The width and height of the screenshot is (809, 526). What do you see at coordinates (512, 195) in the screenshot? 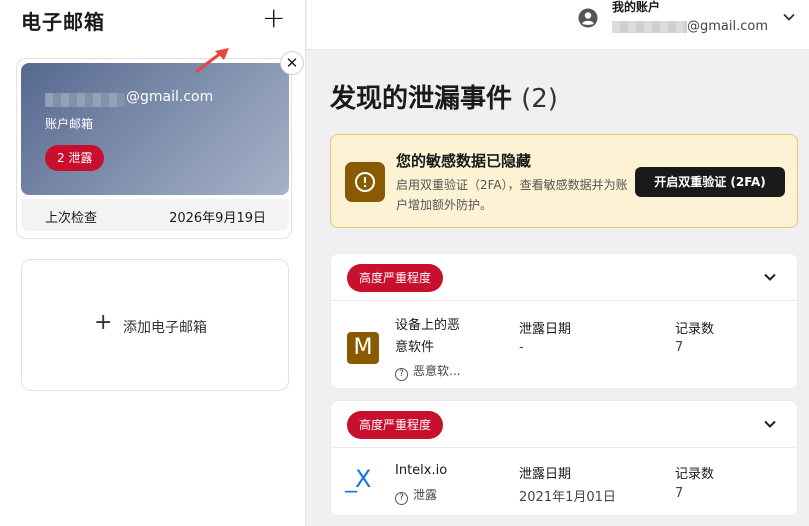
I see `notice-description: 启用双重验证（2FA），查看敏感数据并为账户增加额外防护。` at bounding box center [512, 195].